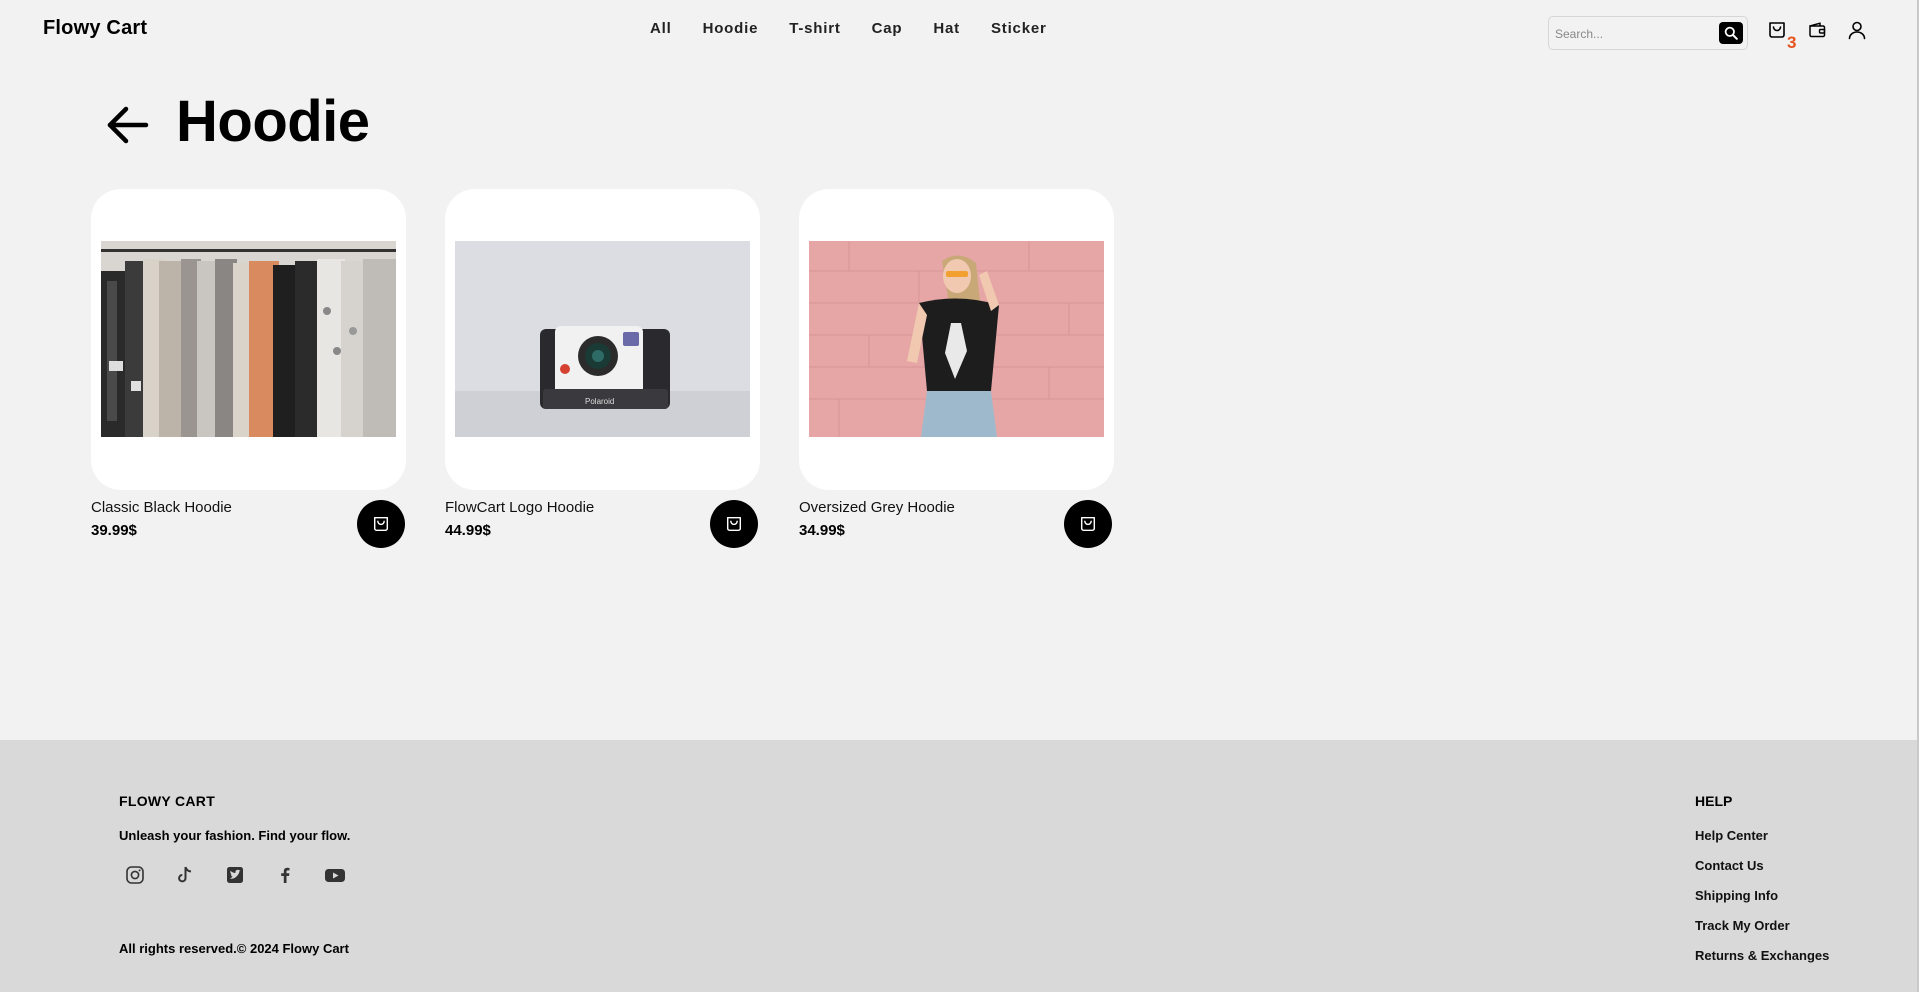  What do you see at coordinates (1635, 34) in the screenshot?
I see `search-input` at bounding box center [1635, 34].